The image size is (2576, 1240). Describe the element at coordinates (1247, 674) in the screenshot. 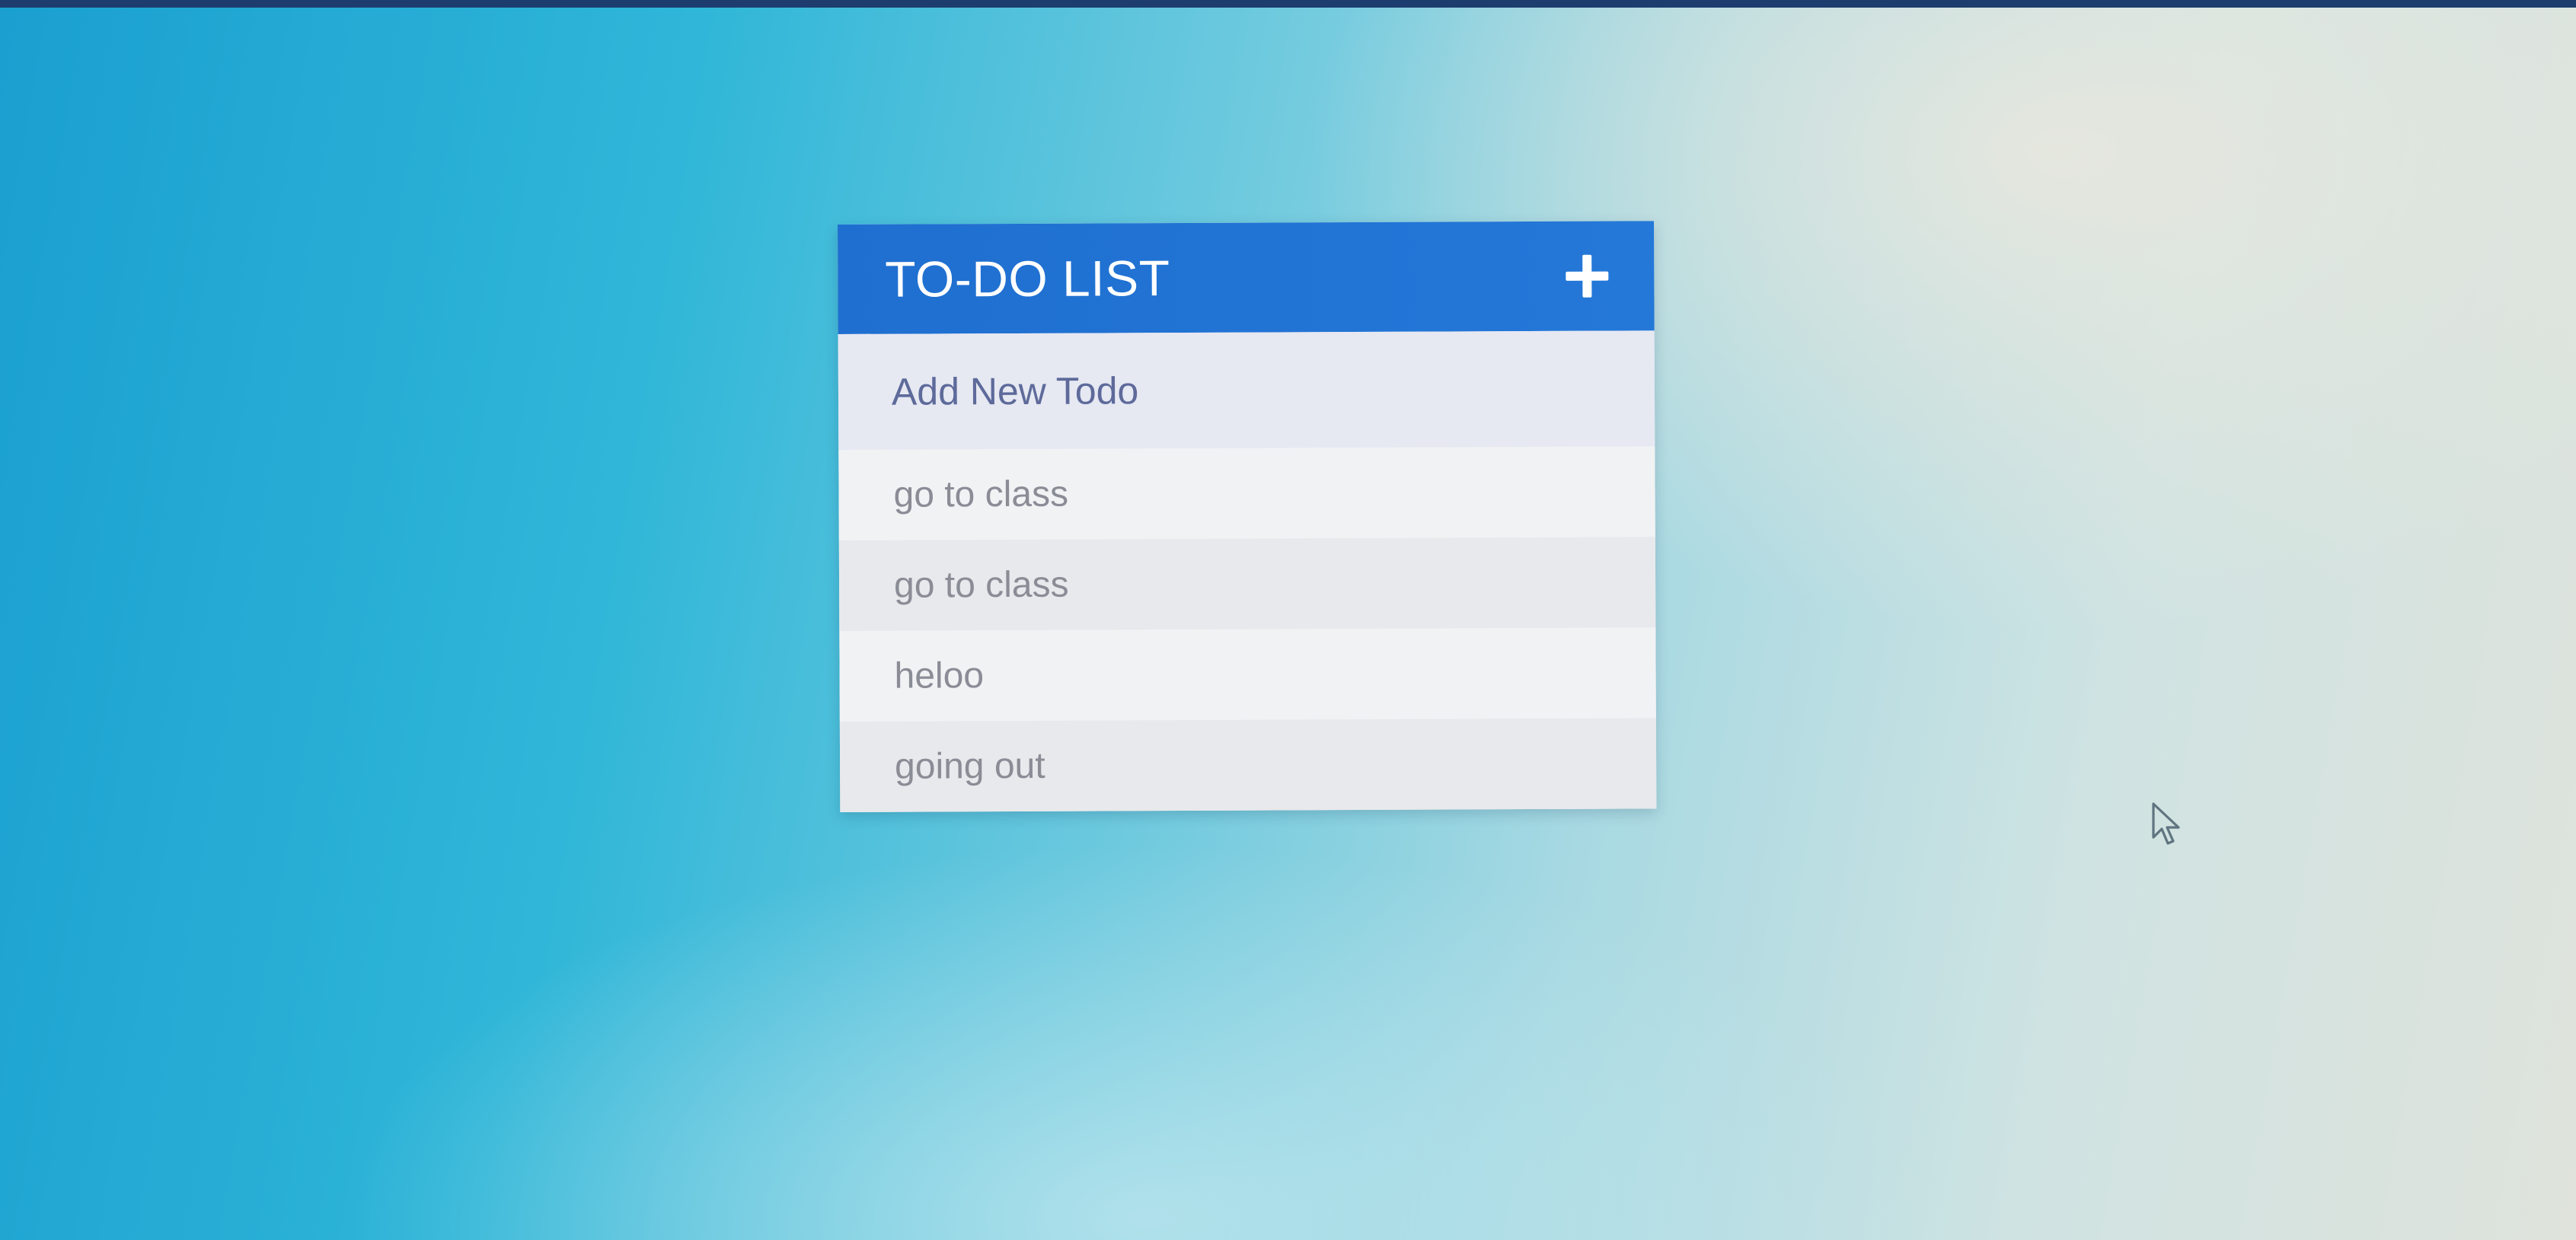

I see `todo-item: heloo` at that location.